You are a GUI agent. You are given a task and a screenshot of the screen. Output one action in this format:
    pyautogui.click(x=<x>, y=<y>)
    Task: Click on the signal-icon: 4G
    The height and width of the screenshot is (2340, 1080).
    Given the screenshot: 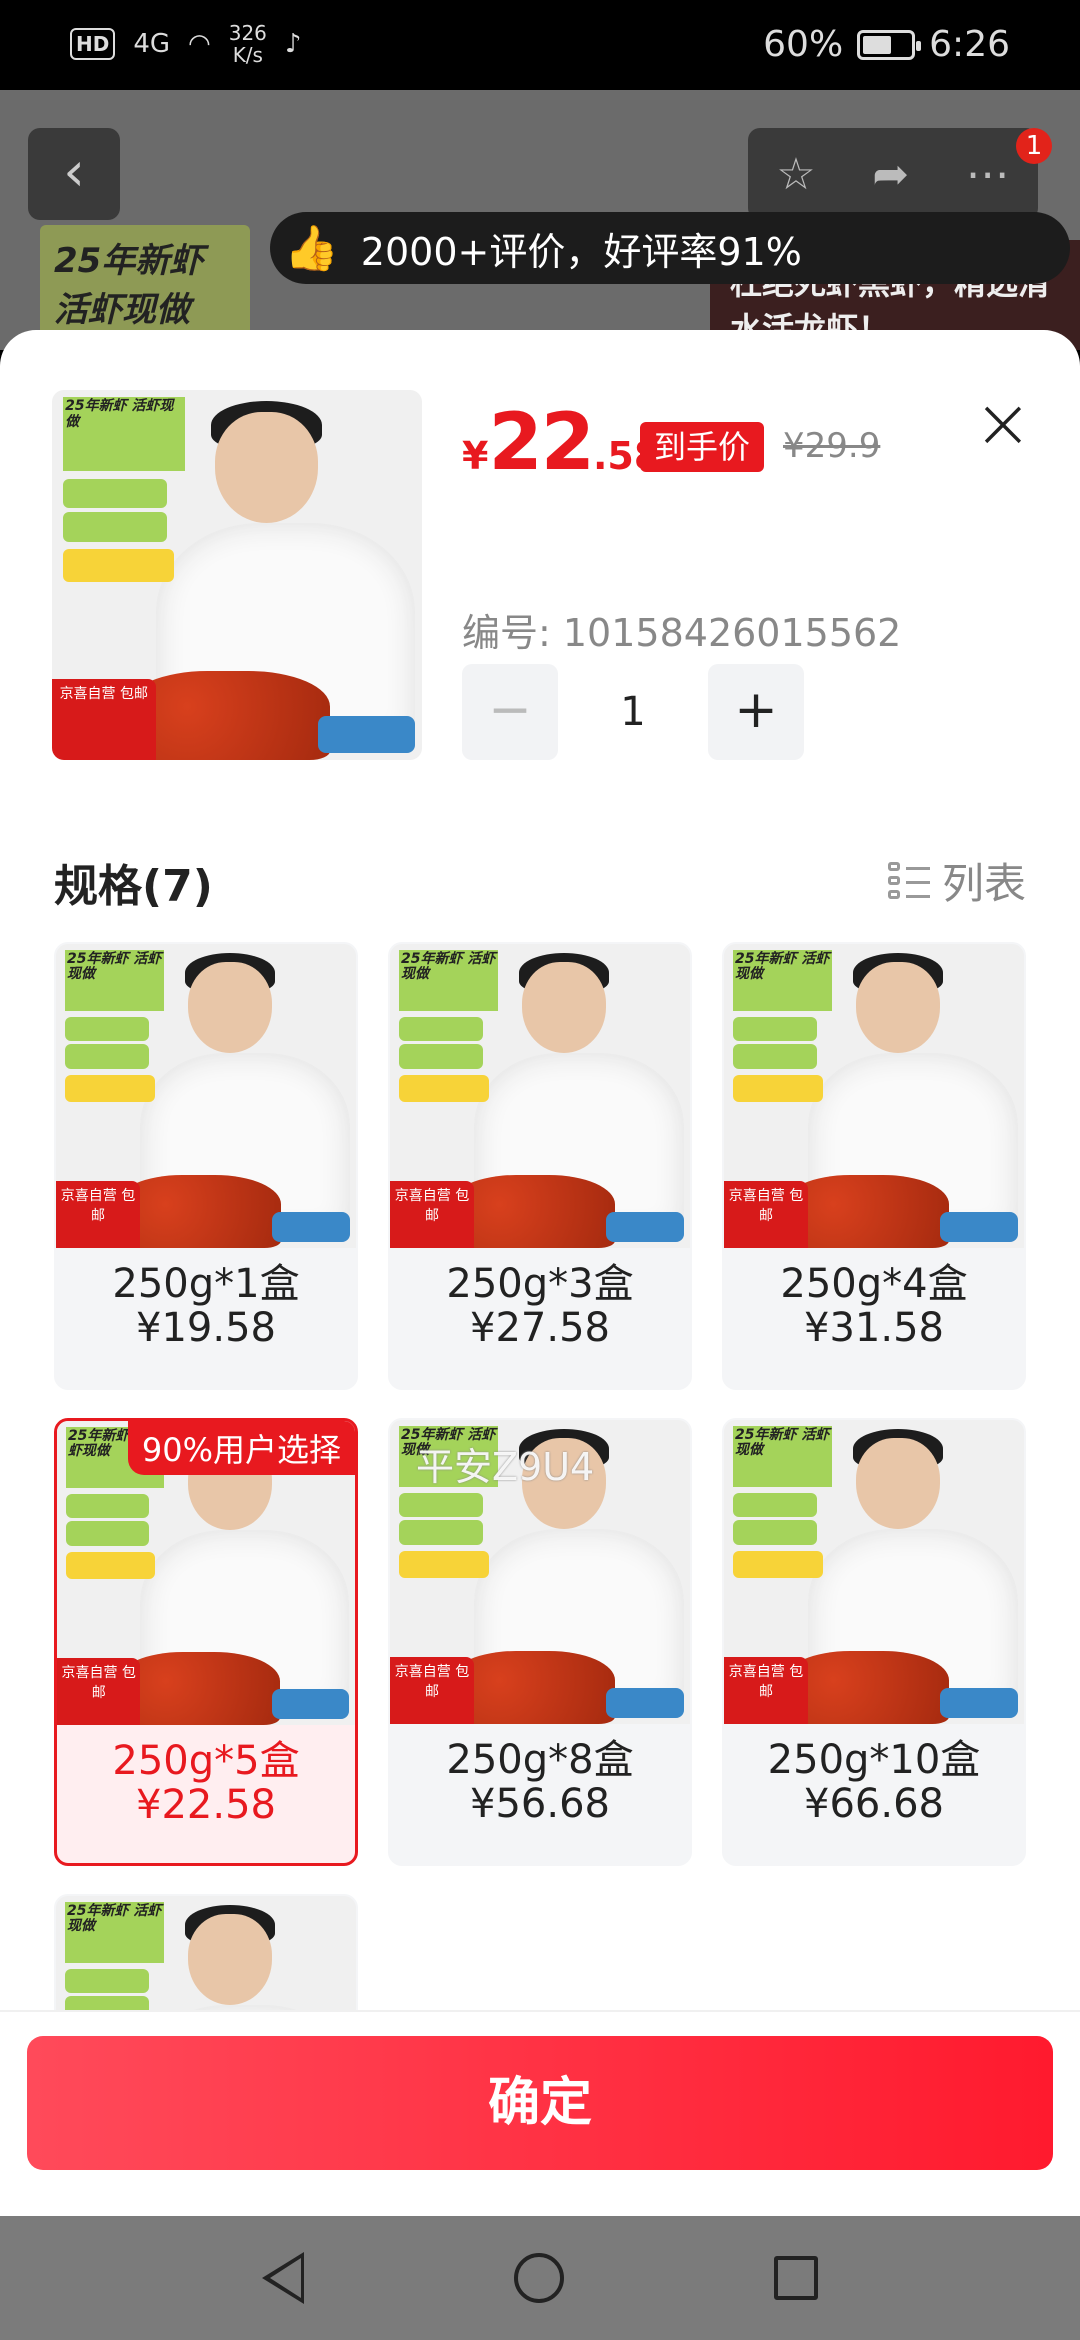 What is the action you would take?
    pyautogui.click(x=152, y=44)
    